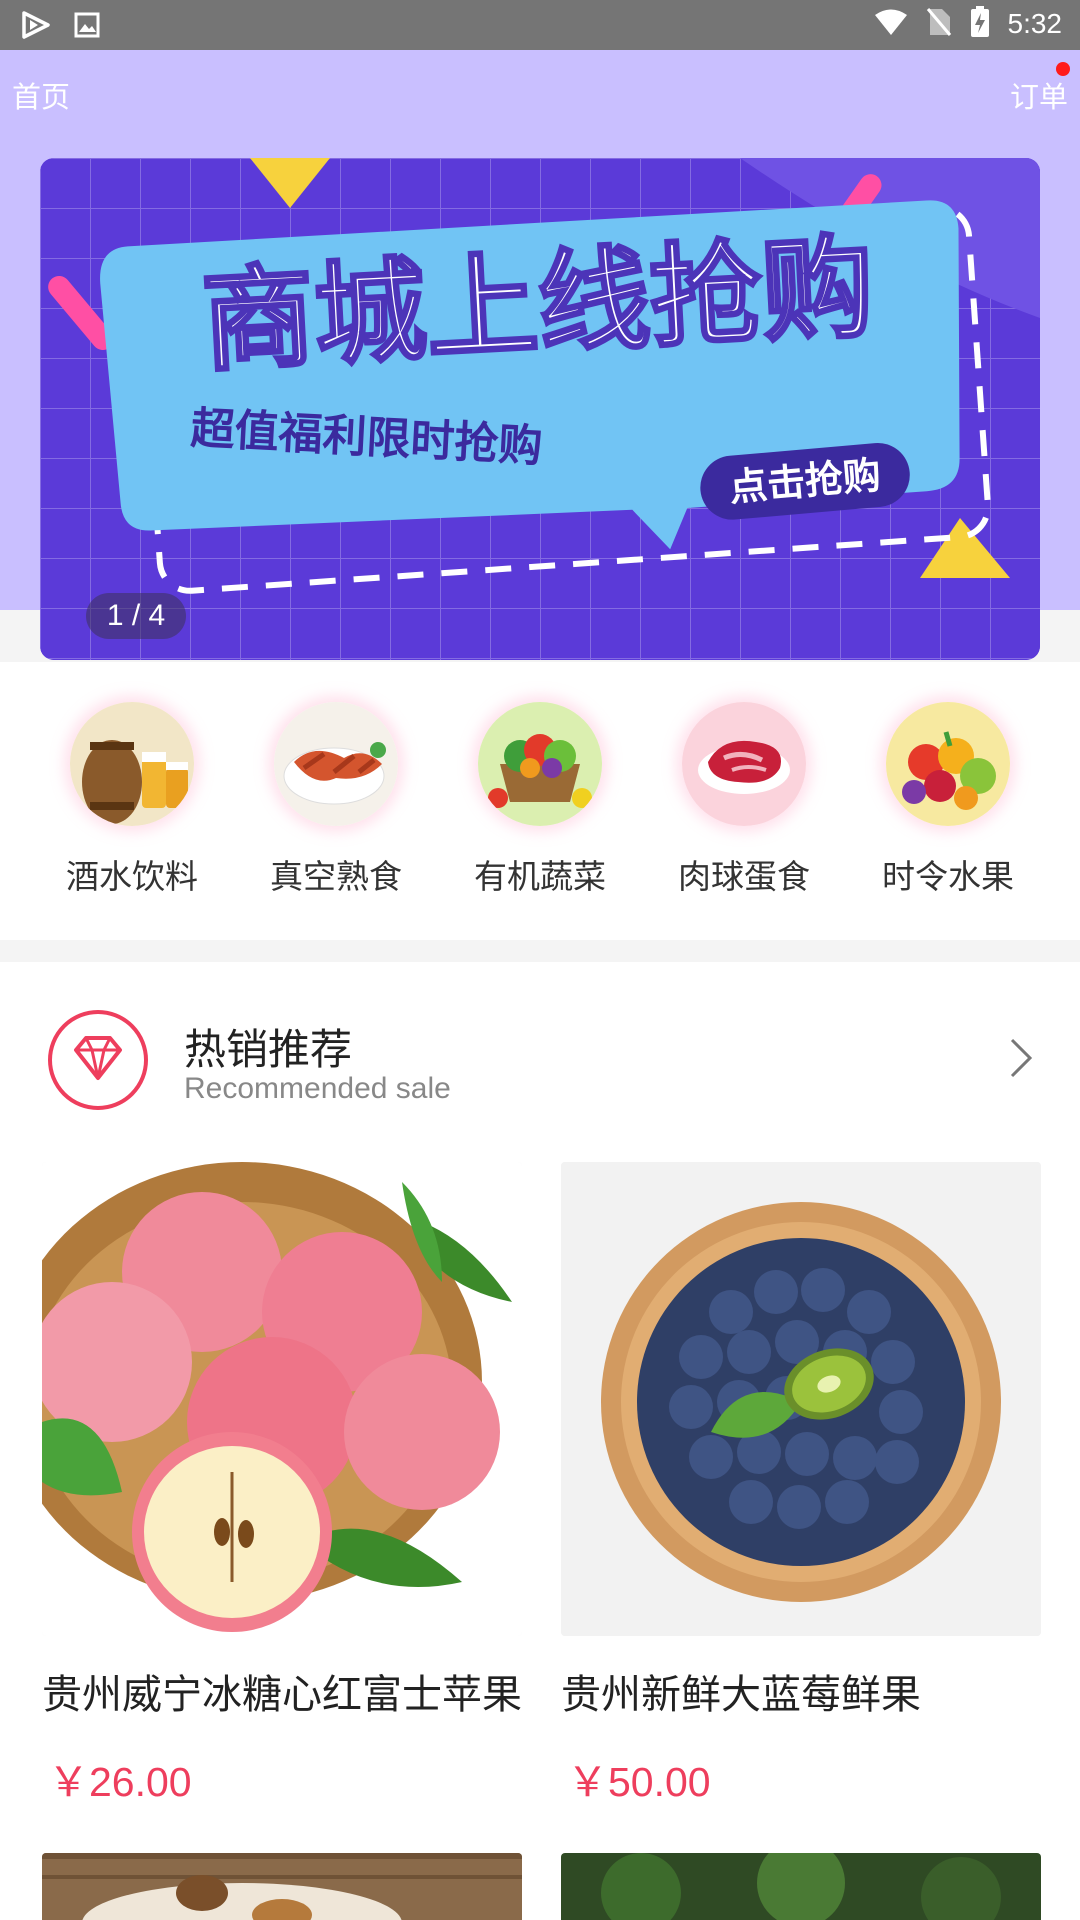 This screenshot has height=1920, width=1080. I want to click on chevron-right-icon, so click(1021, 1058).